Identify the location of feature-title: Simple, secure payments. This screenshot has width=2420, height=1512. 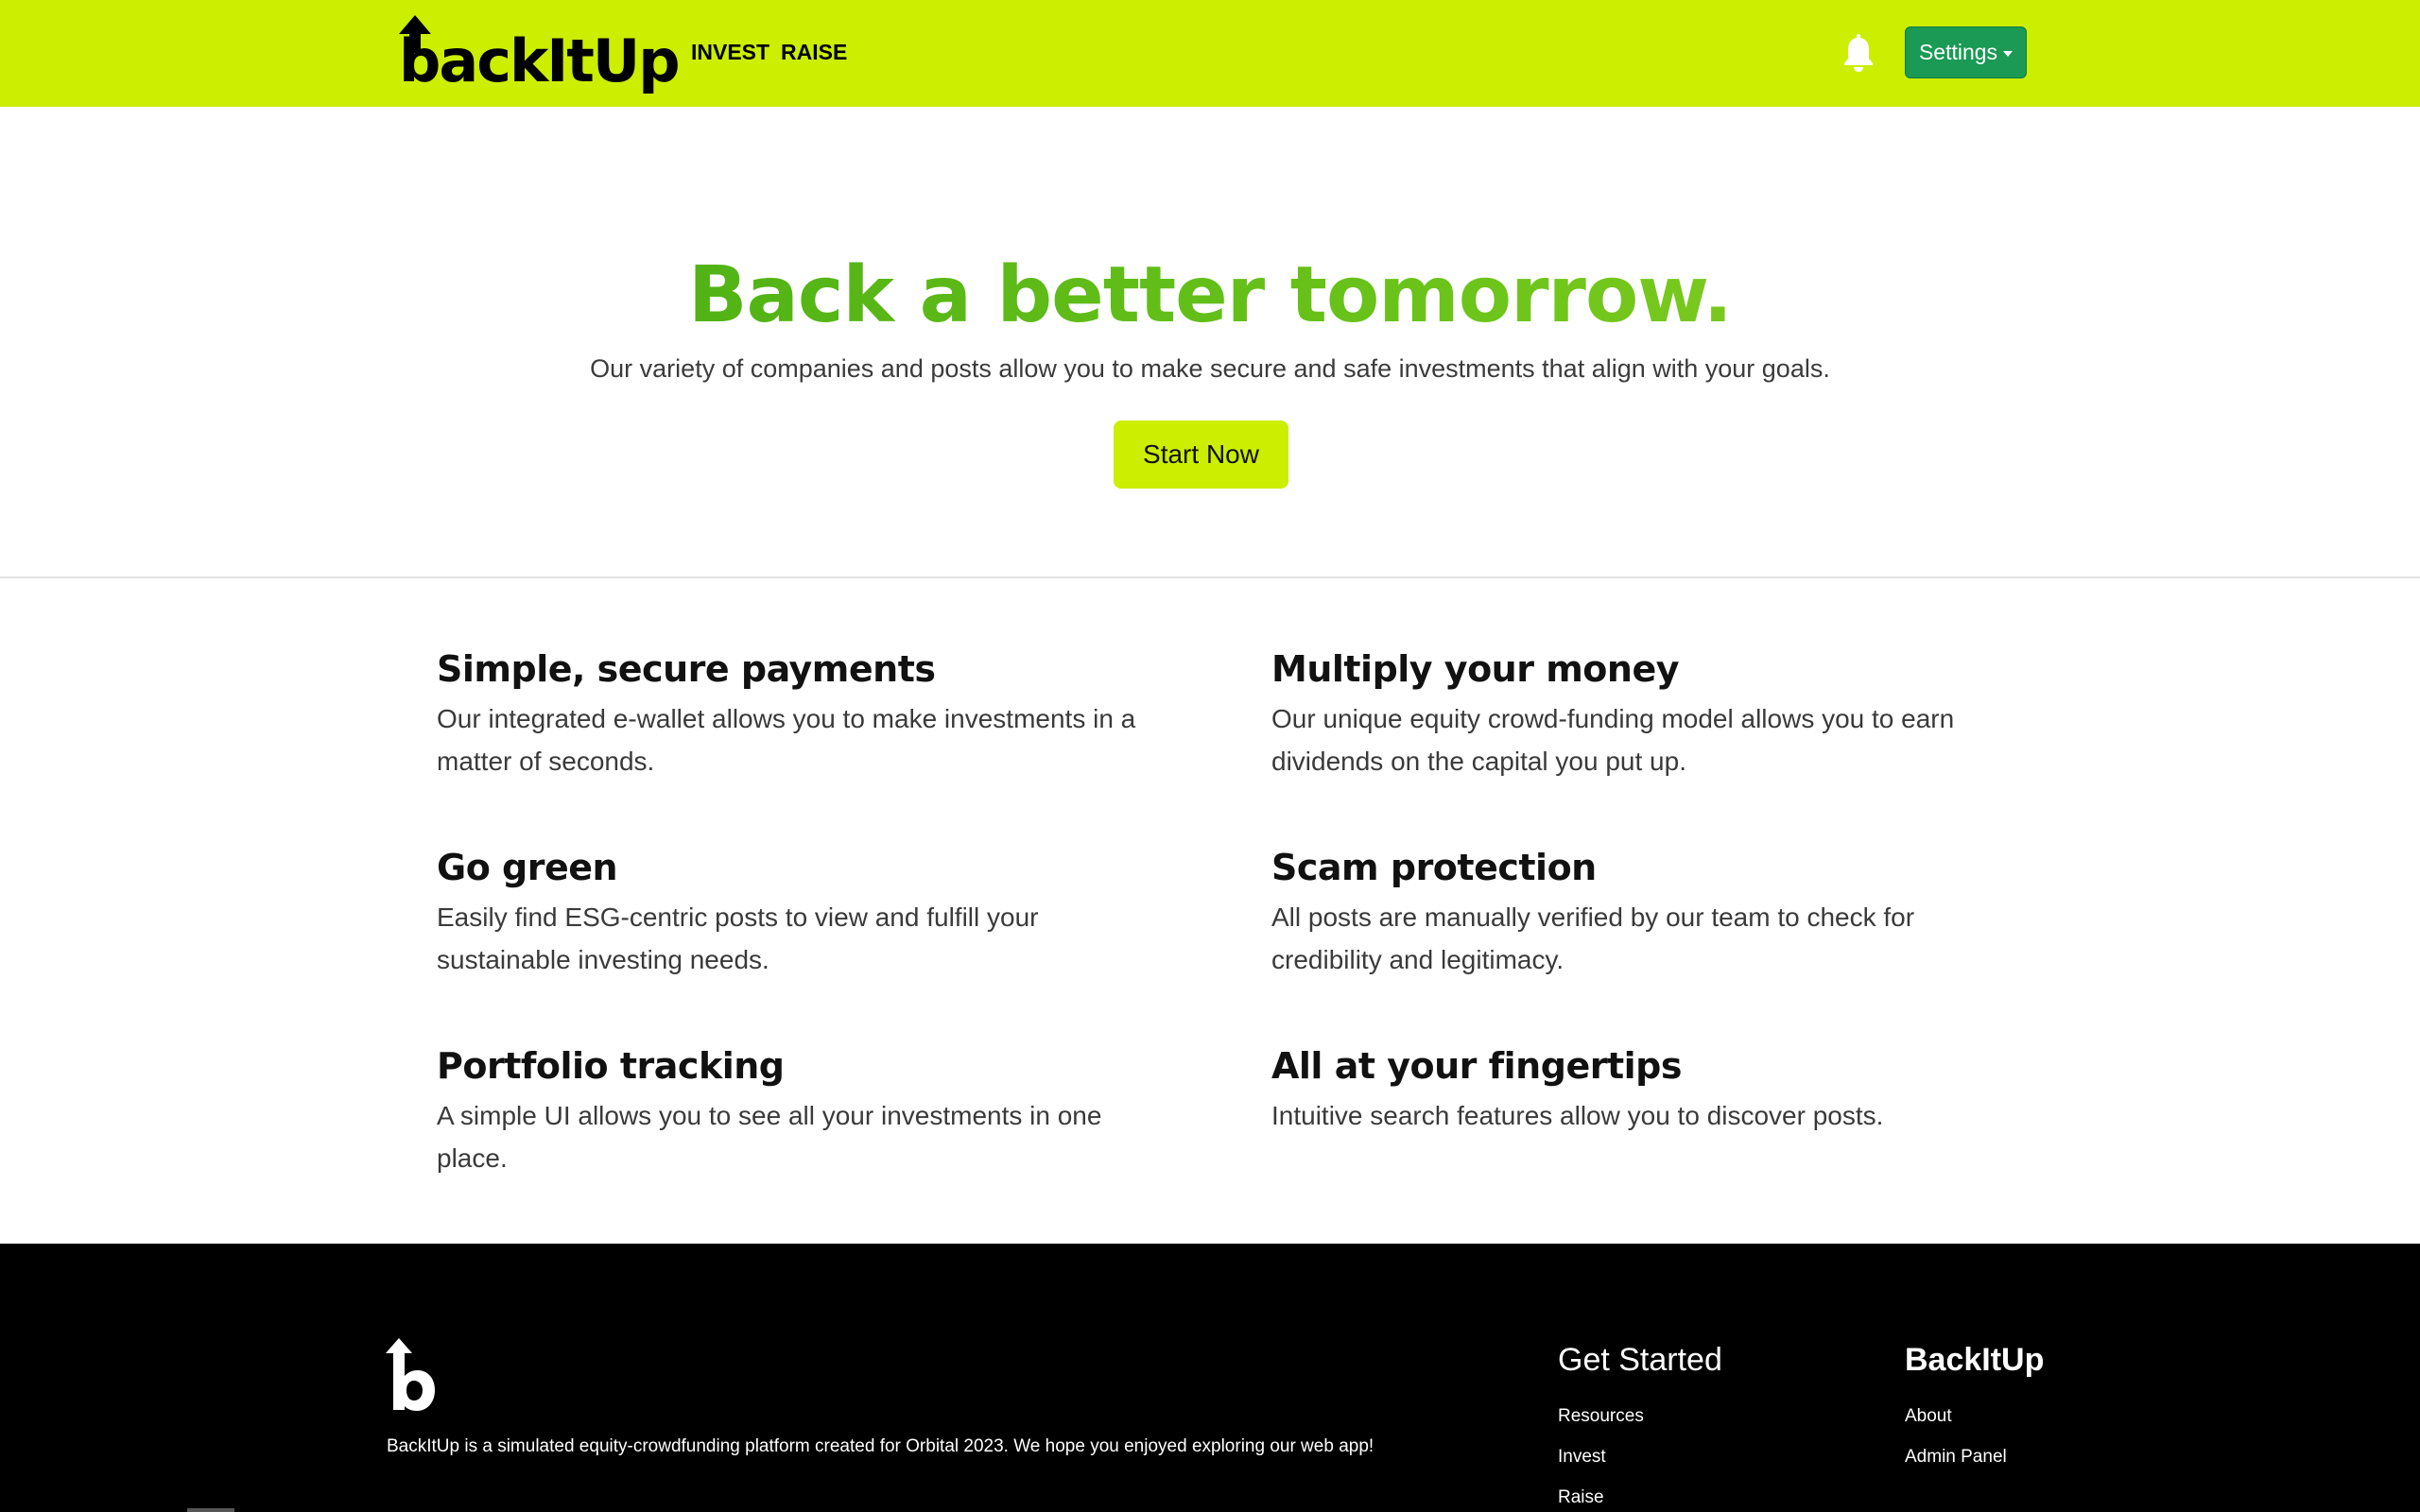
(686, 669).